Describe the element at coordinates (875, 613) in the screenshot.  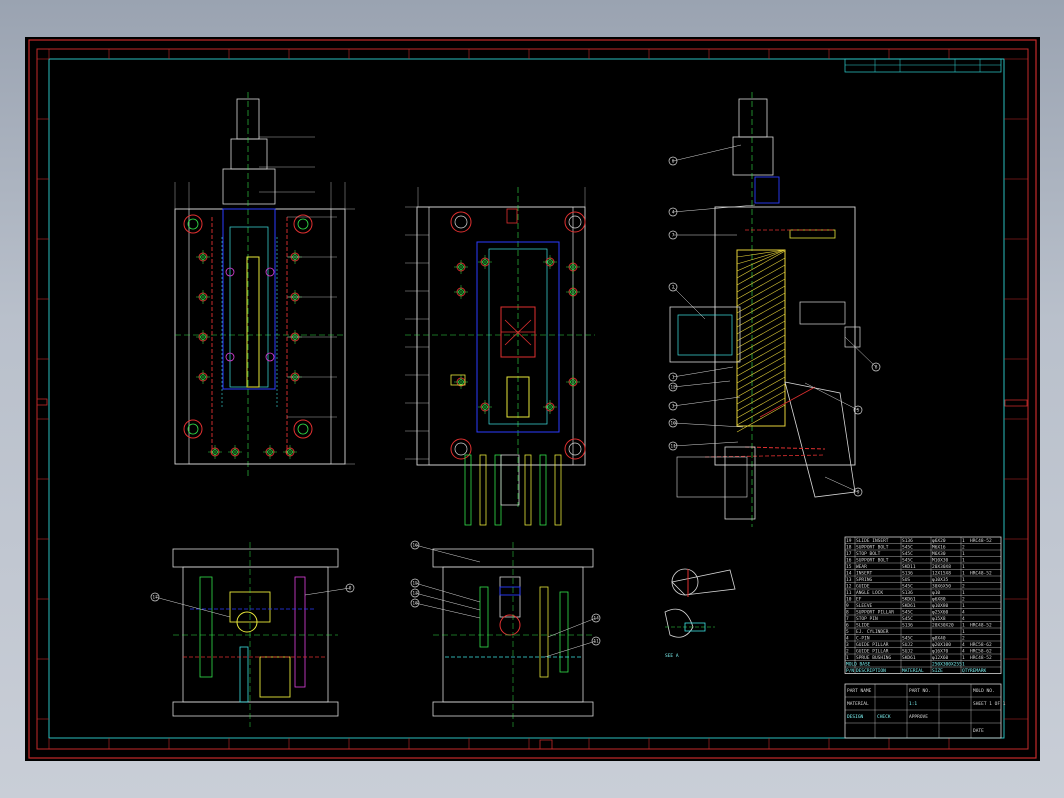
I see `bom-cell-description: SUPPORT PILLAR` at that location.